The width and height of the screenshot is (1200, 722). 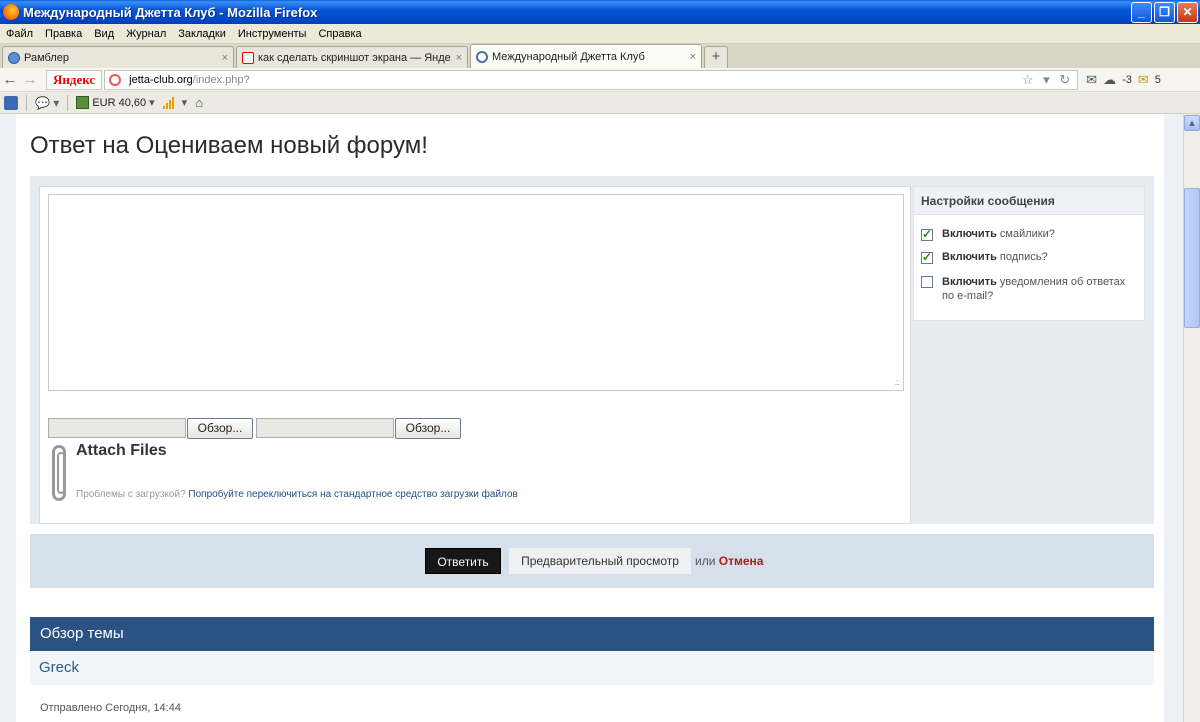 What do you see at coordinates (927, 282) in the screenshot?
I see `checkbox-email-notify` at bounding box center [927, 282].